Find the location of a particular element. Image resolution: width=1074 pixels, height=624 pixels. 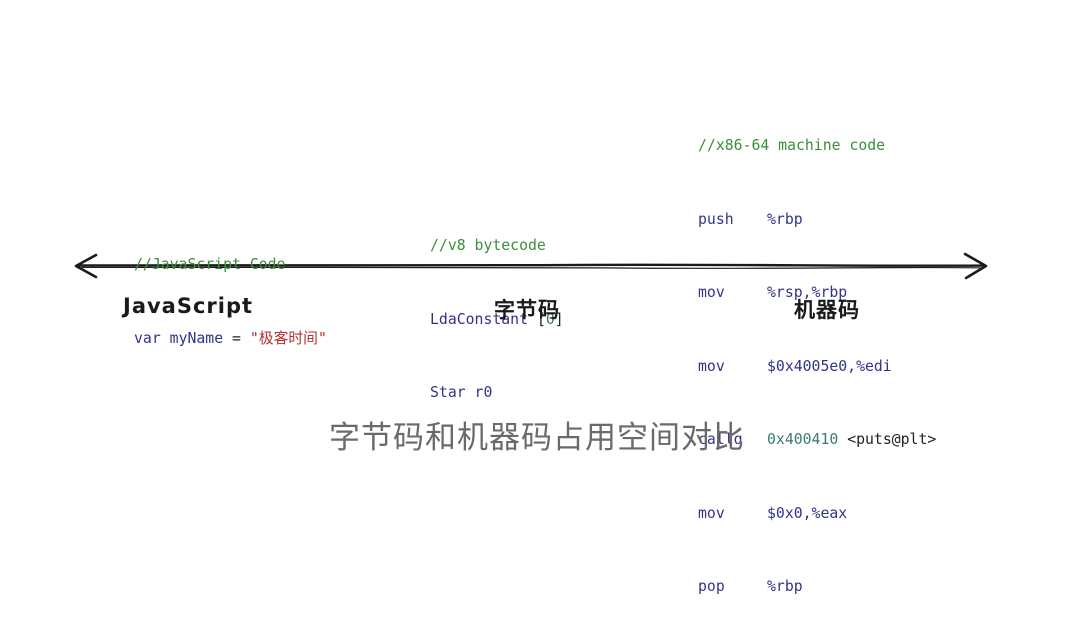

figure-caption: 字节码和机器码占用空间对比 is located at coordinates (537, 438).